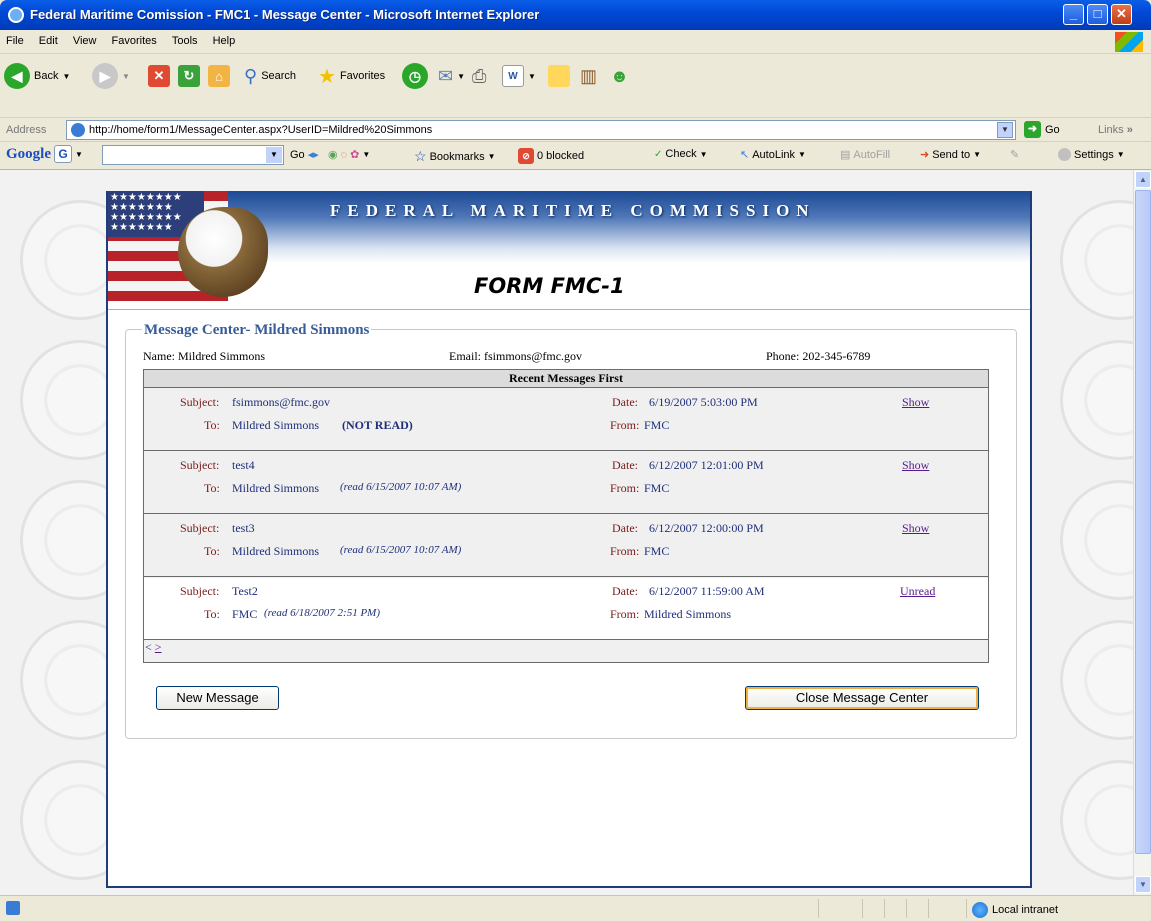 Image resolution: width=1151 pixels, height=921 pixels. I want to click on menu-favorites: Favorites, so click(134, 38).